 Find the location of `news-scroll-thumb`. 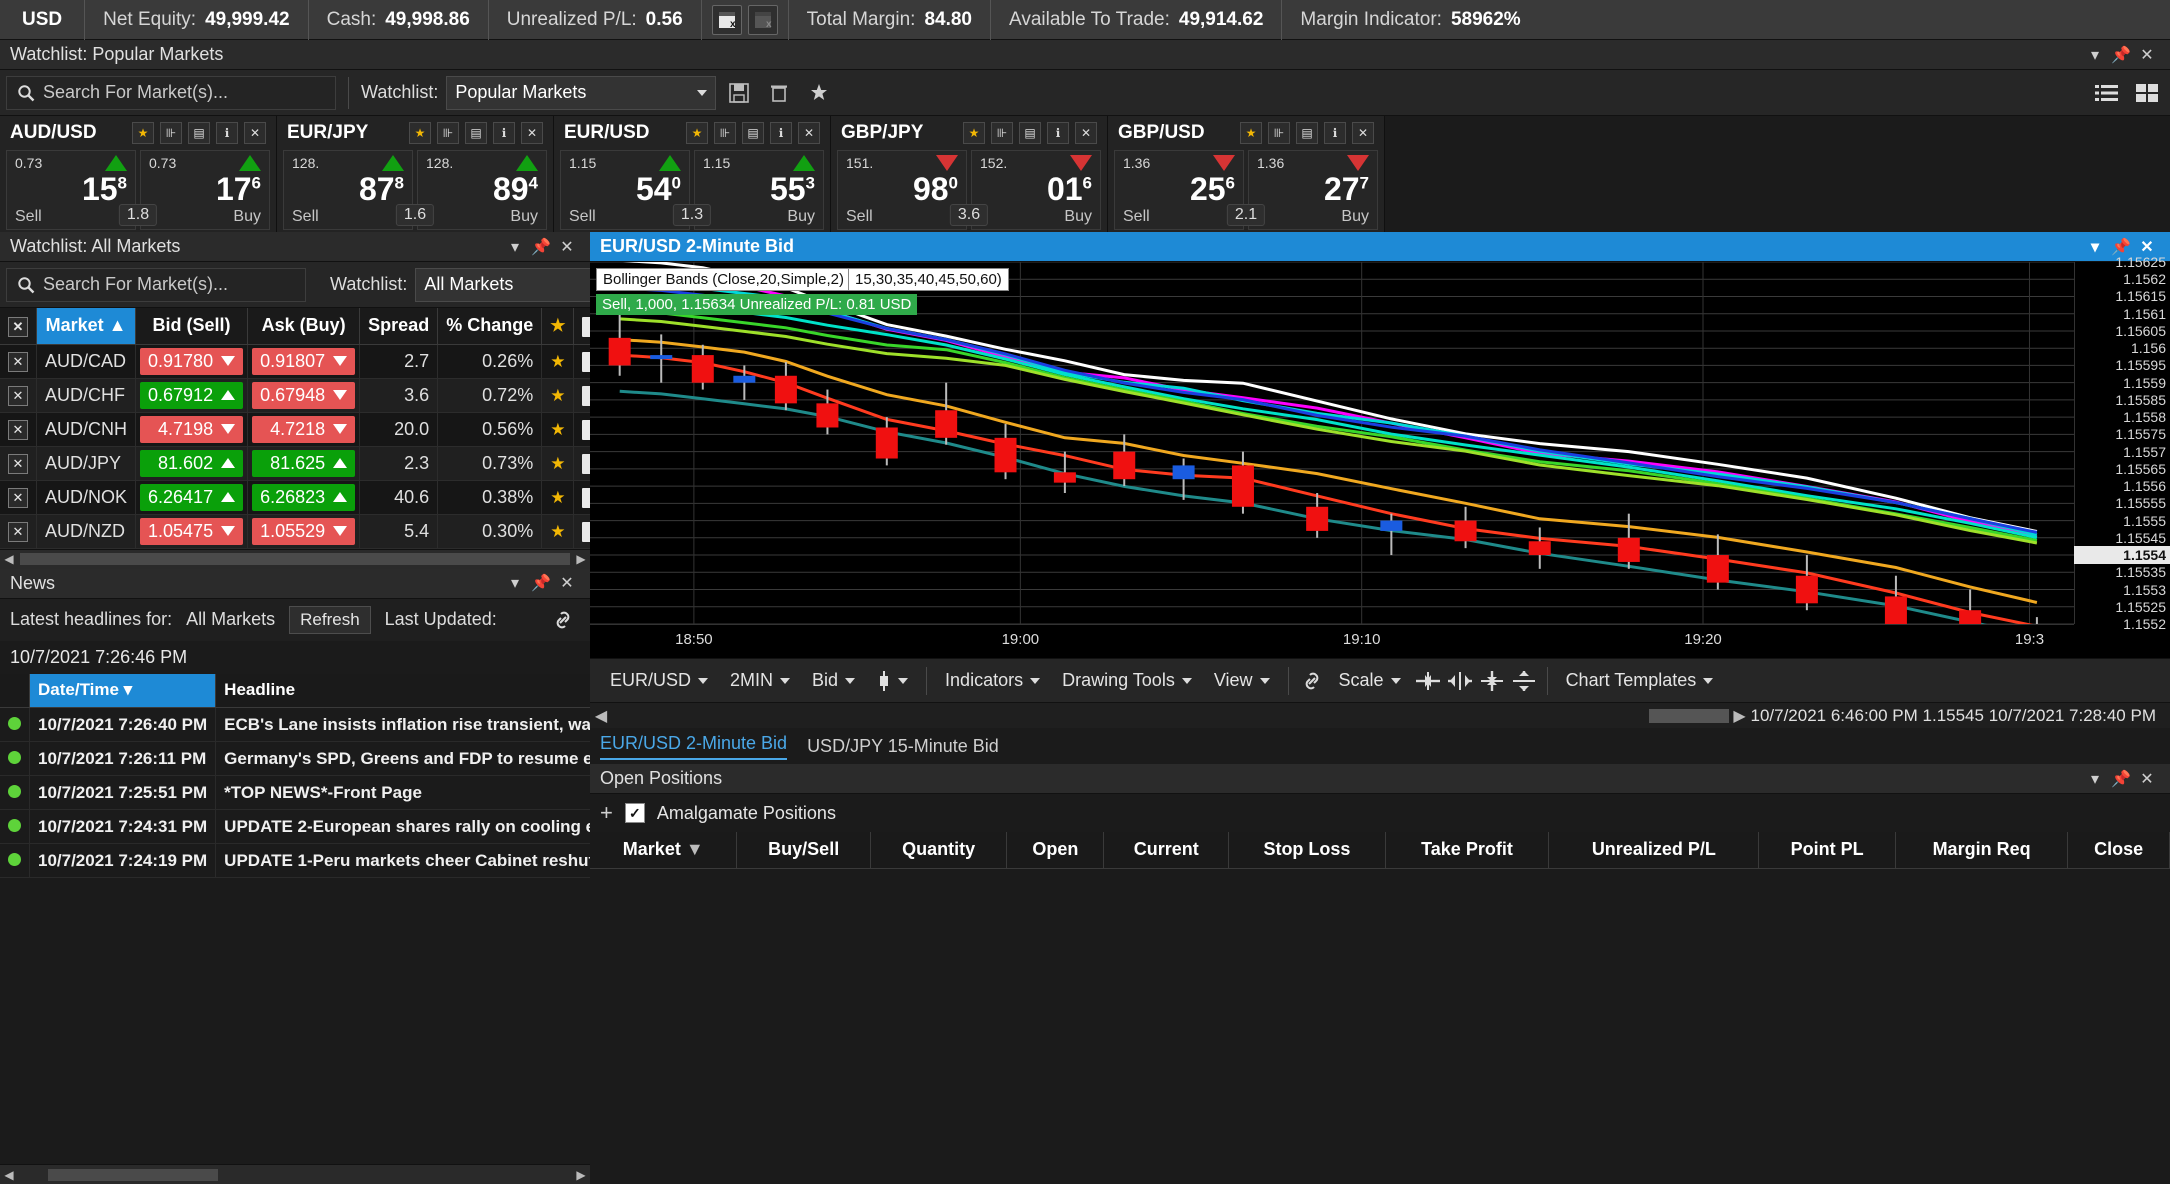

news-scroll-thumb is located at coordinates (133, 1174).